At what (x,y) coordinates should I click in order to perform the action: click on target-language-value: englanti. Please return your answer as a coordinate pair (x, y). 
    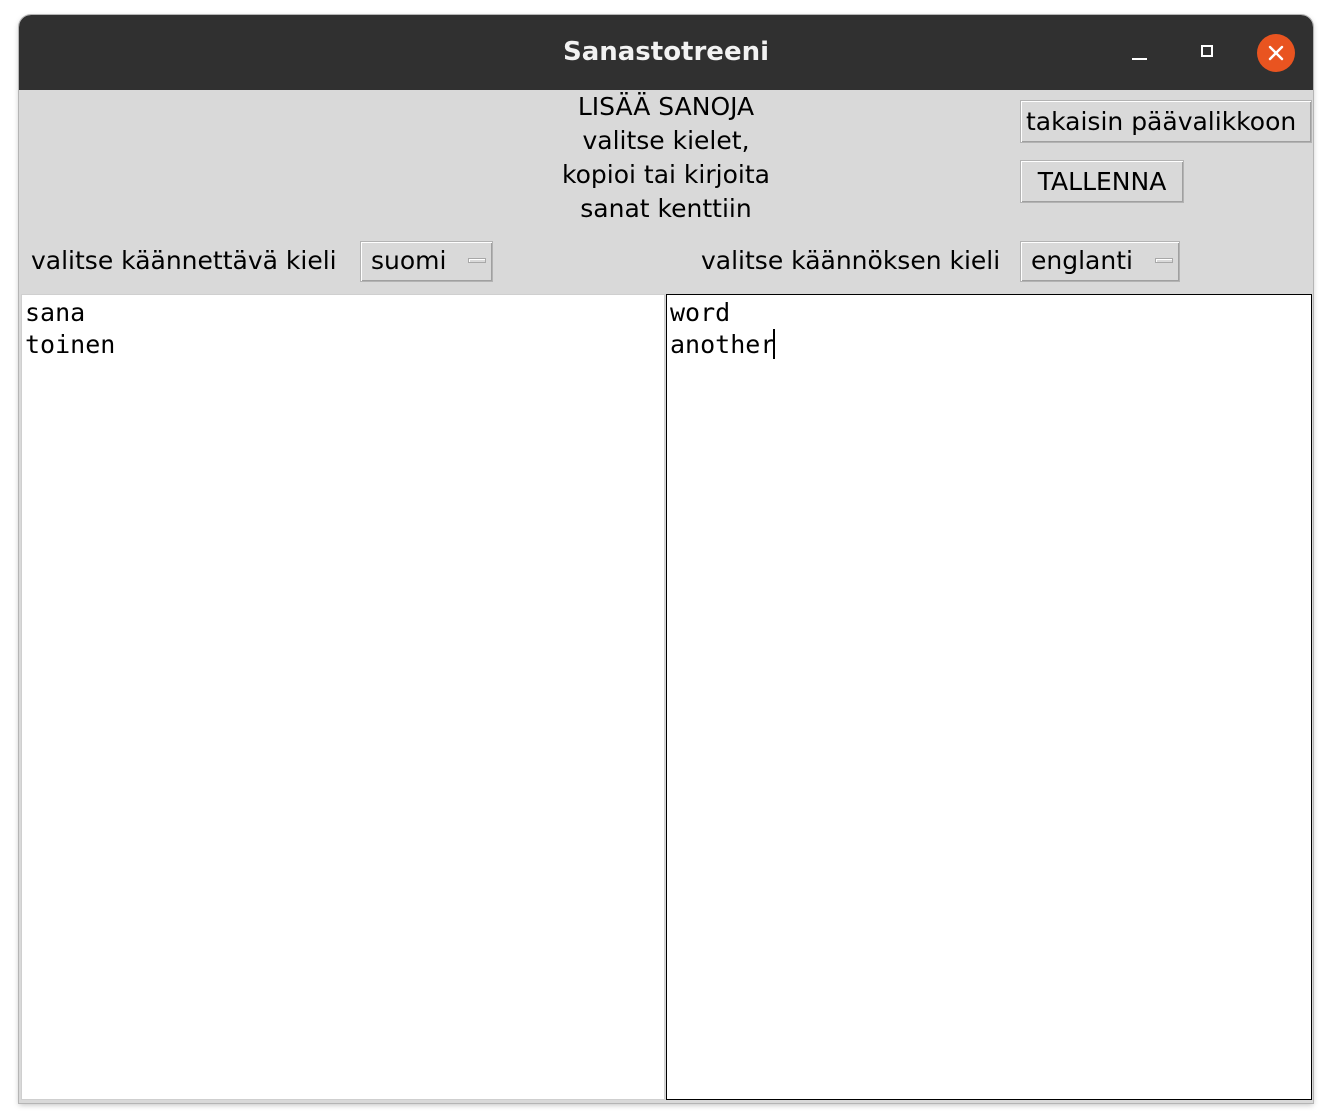
    Looking at the image, I should click on (1082, 260).